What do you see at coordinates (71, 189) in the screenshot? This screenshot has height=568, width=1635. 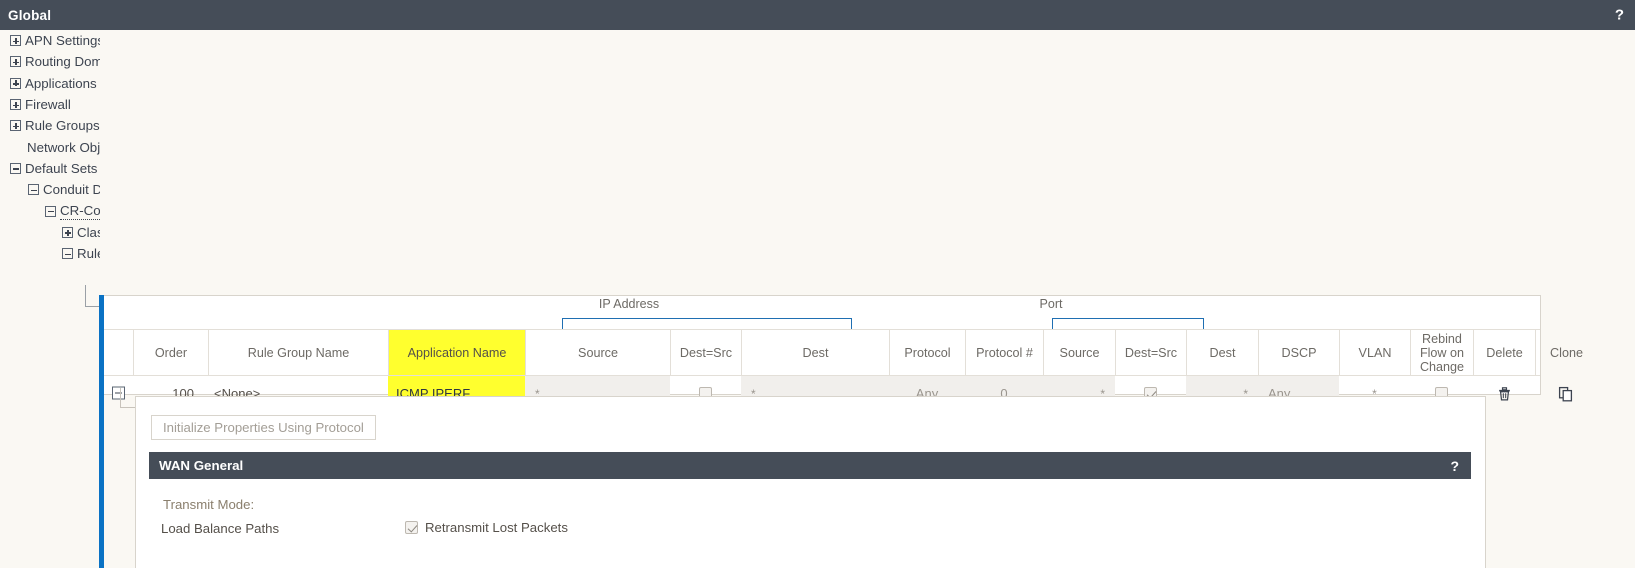 I see `tree-item-label: Conduit Default Sets` at bounding box center [71, 189].